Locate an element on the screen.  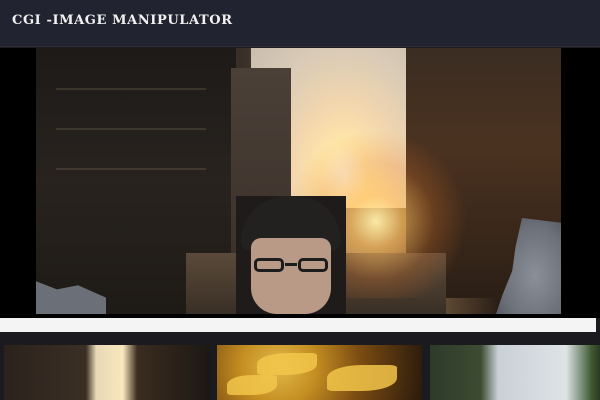
glasses-icon is located at coordinates (291, 266).